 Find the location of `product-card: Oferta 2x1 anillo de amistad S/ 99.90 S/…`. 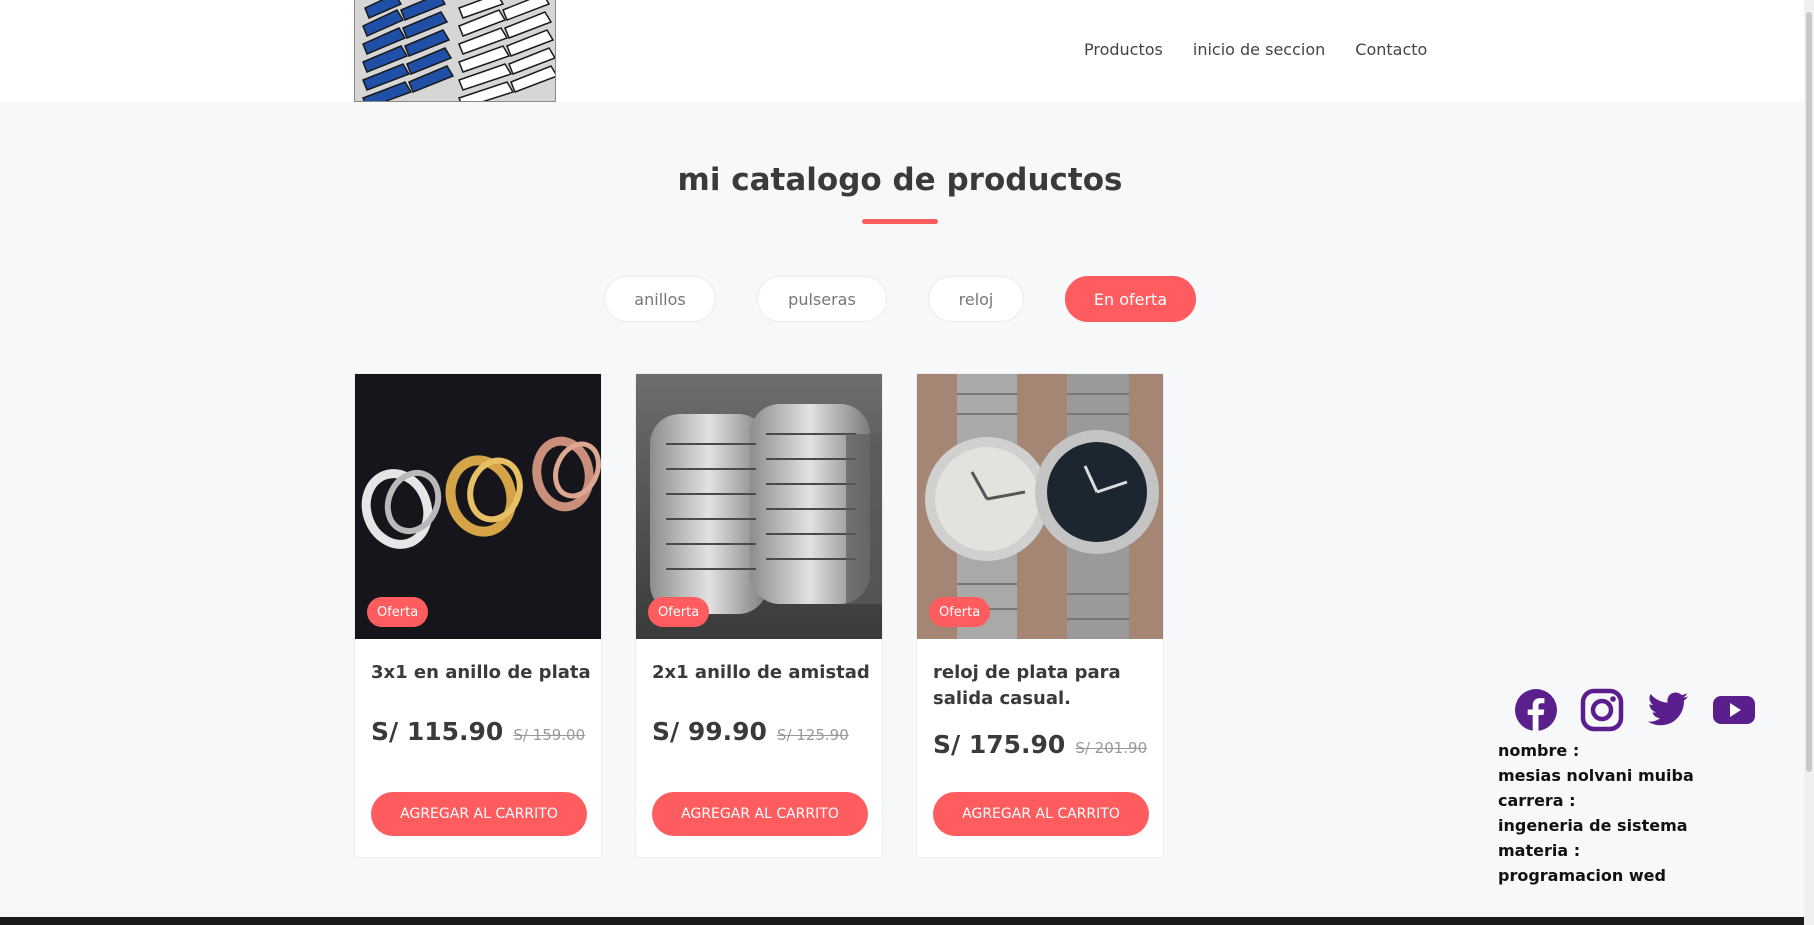

product-card: Oferta 2x1 anillo de amistad S/ 99.90 S/… is located at coordinates (759, 615).